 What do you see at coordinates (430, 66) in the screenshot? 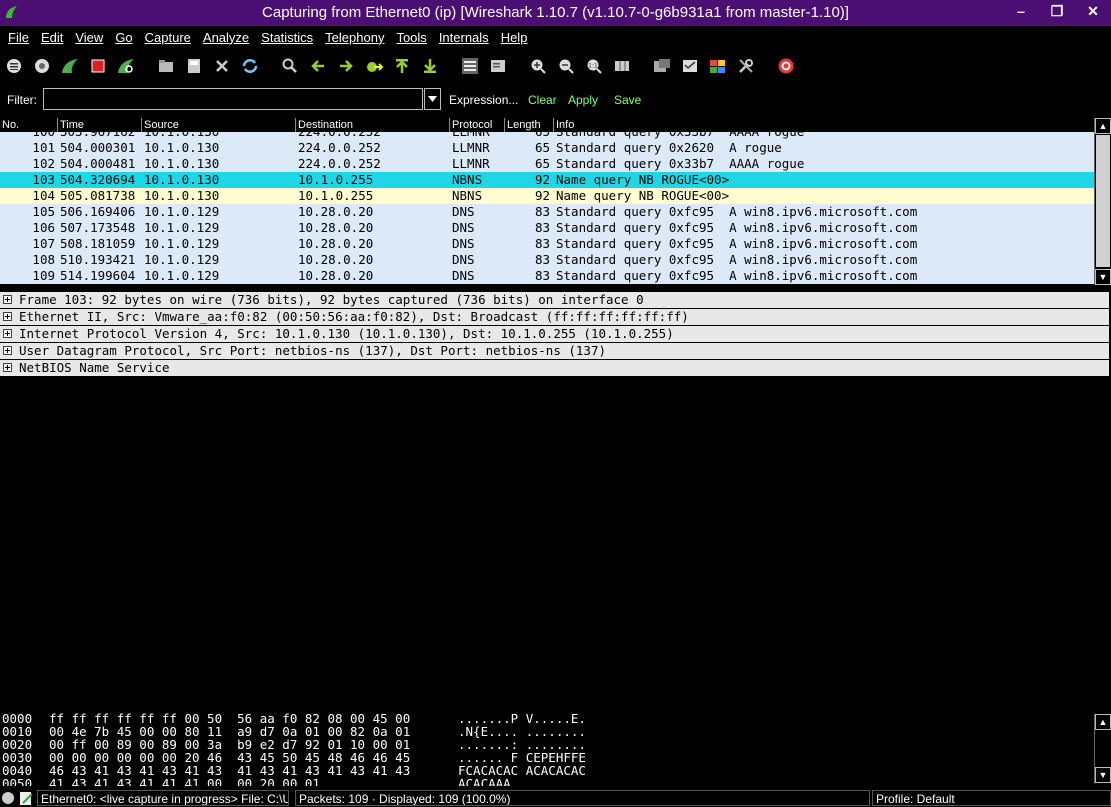
I see `go-last-icon` at bounding box center [430, 66].